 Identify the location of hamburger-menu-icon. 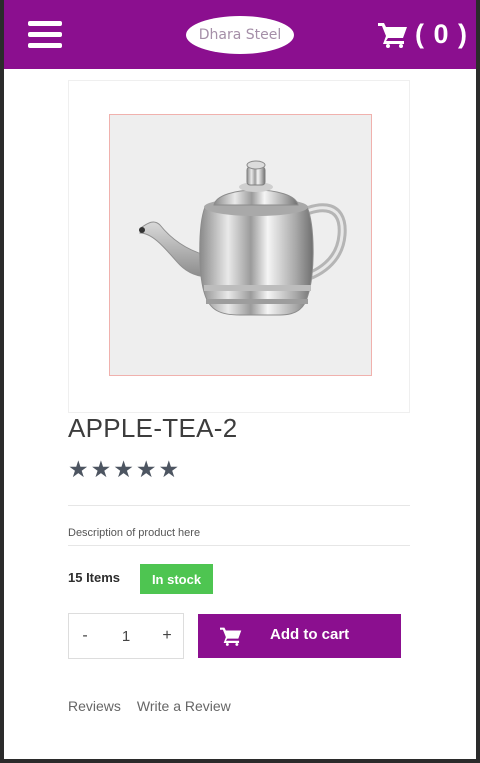
(45, 35).